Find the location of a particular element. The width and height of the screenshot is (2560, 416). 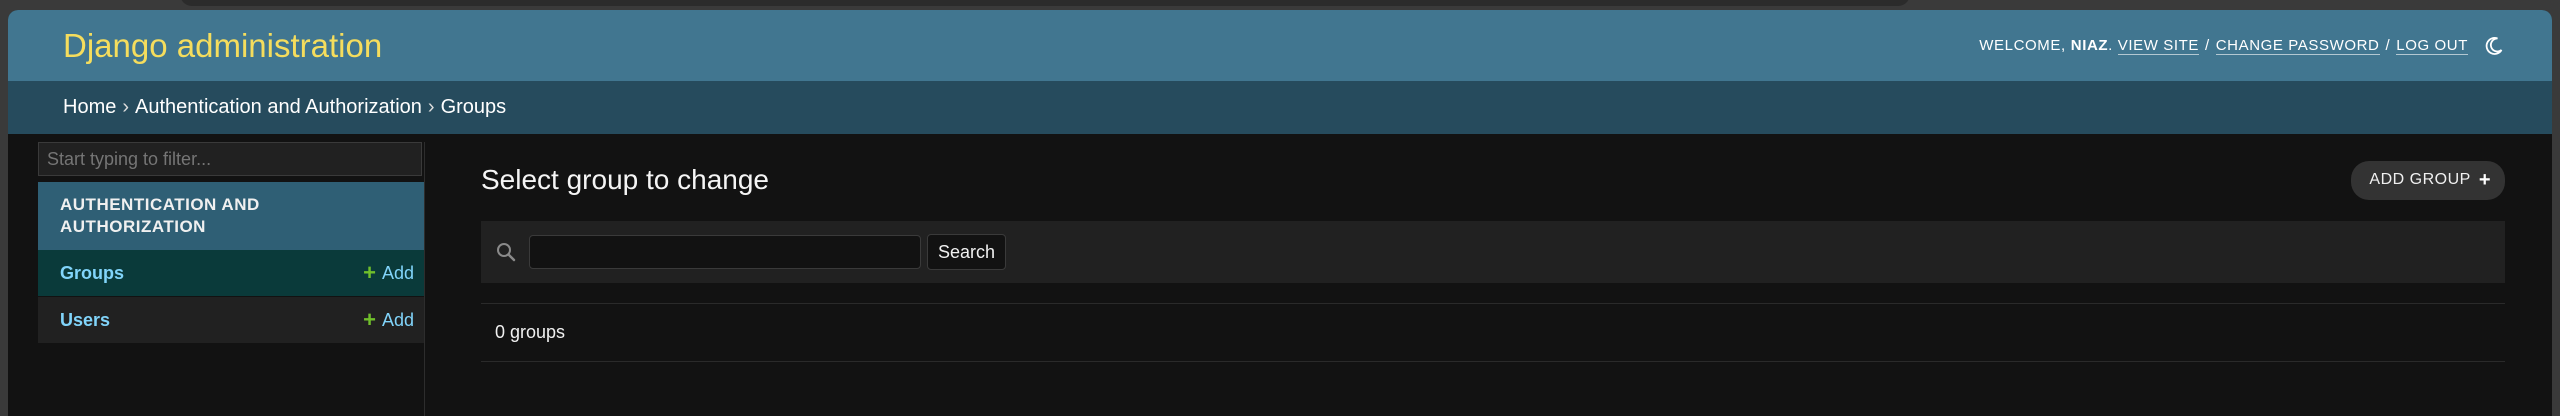

add-group-label: Add group is located at coordinates (2420, 179).